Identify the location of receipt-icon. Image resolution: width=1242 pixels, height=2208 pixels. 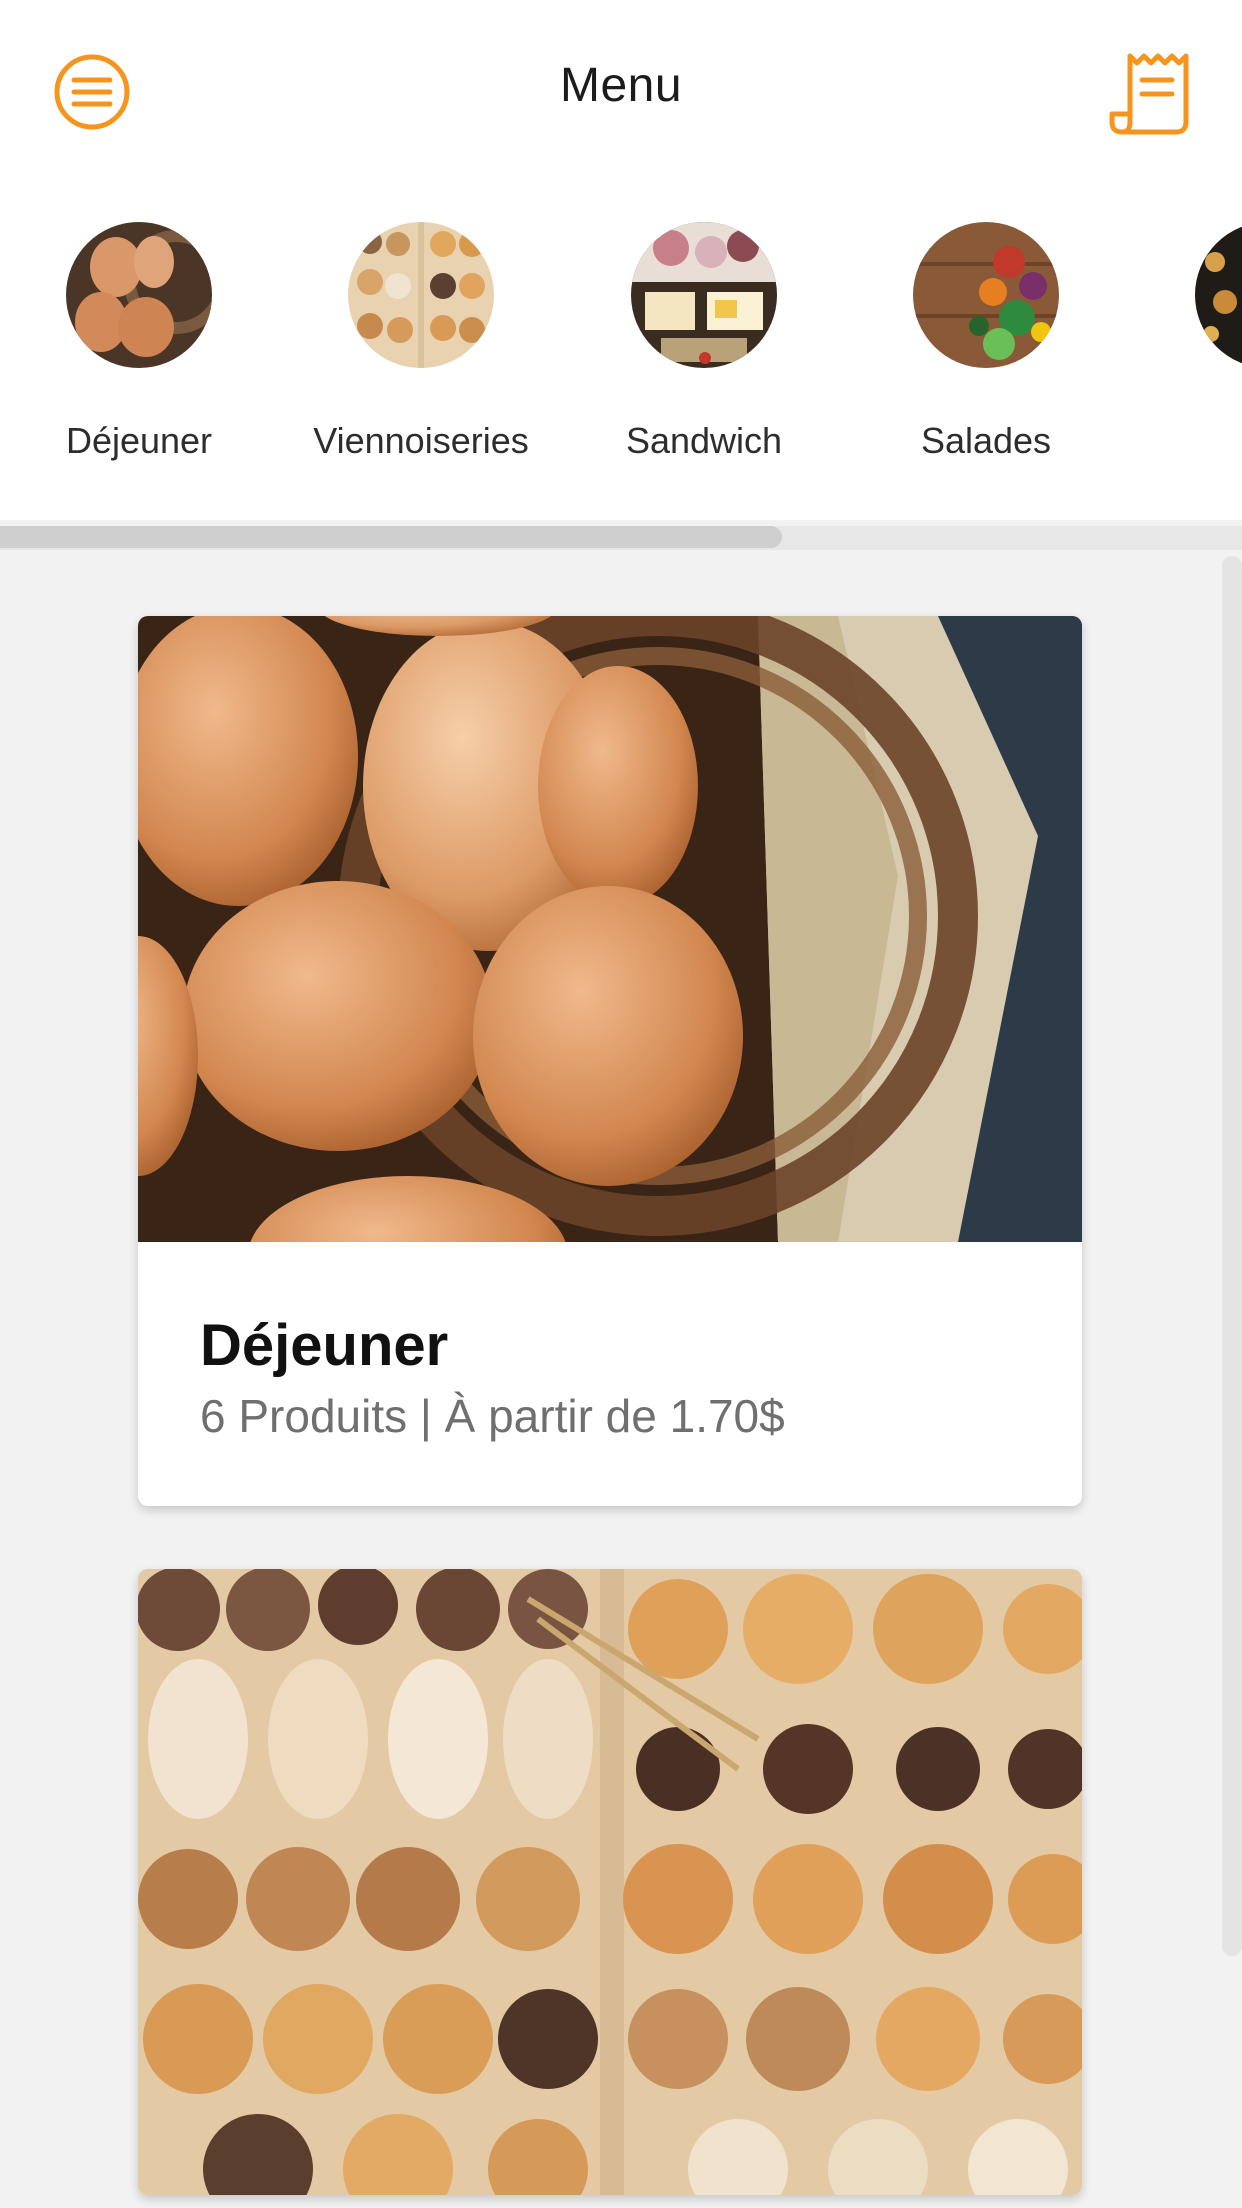
(1149, 94).